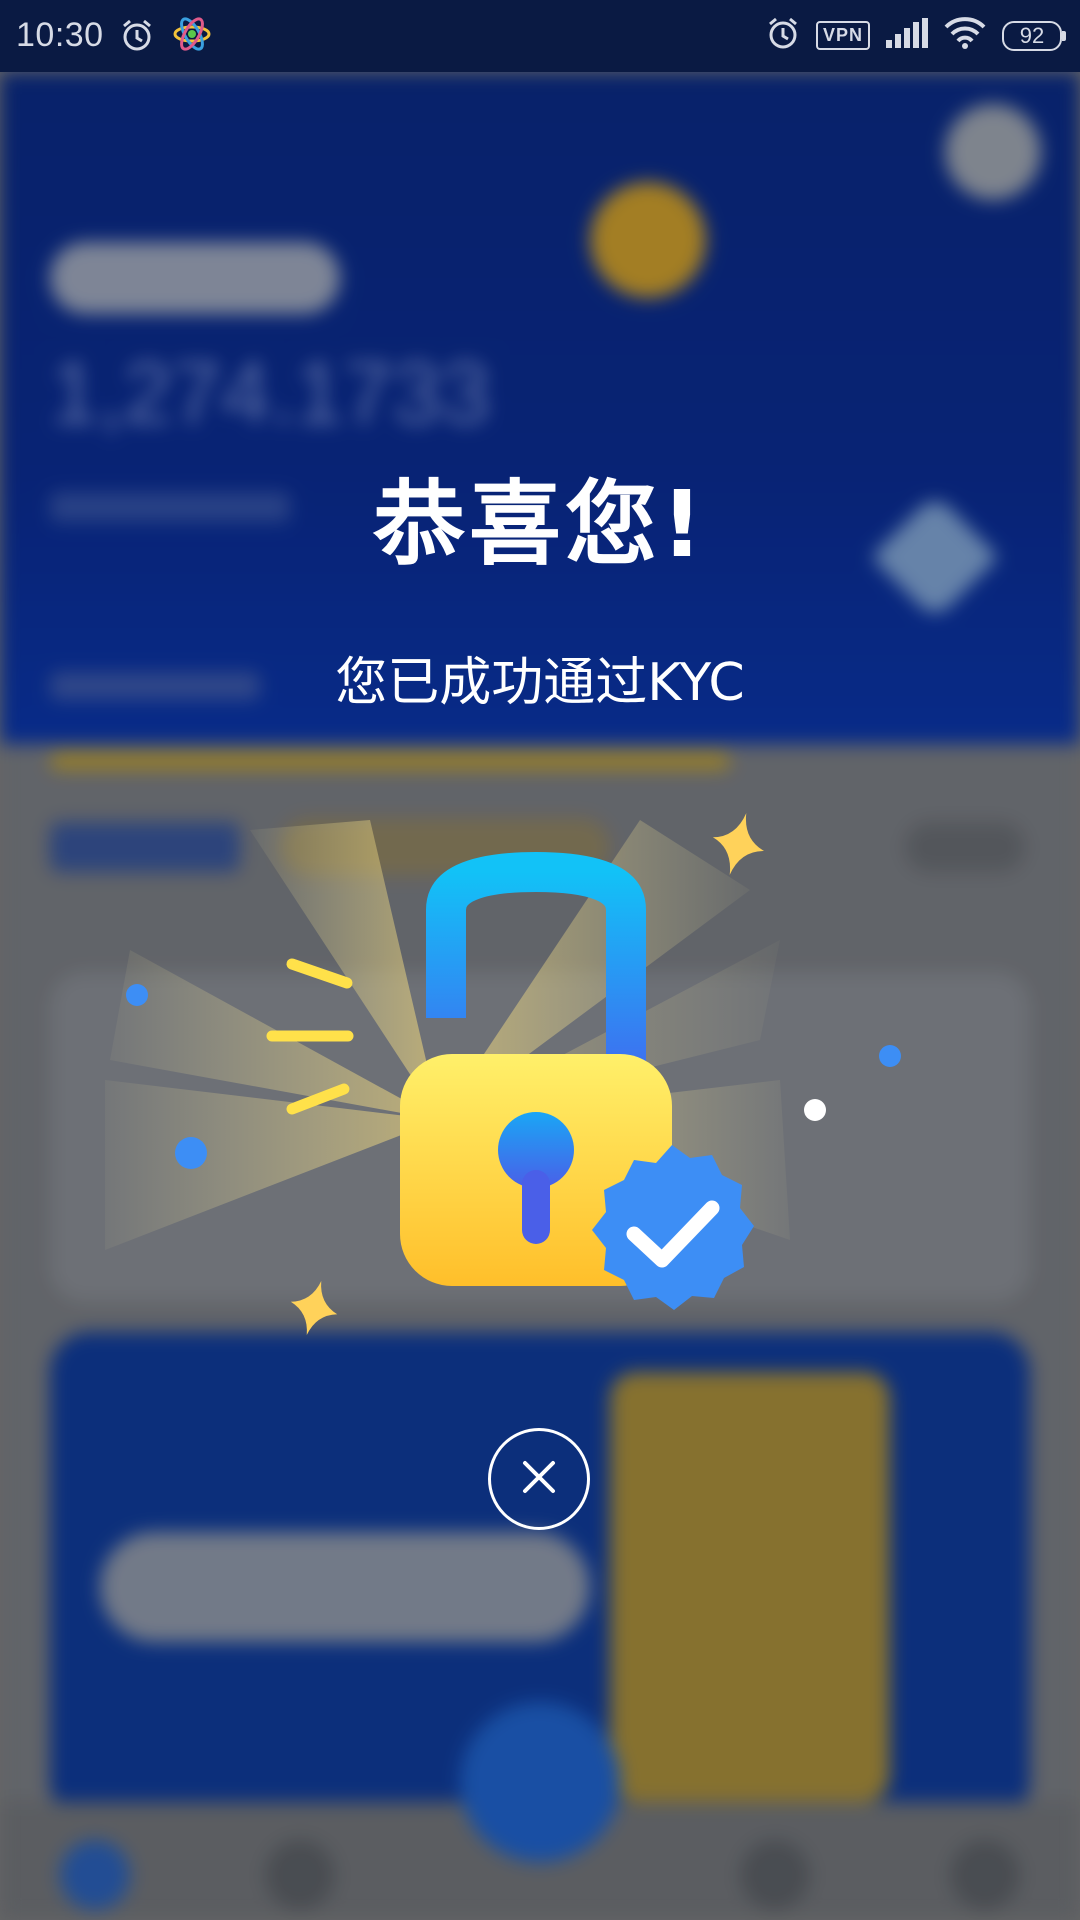 The height and width of the screenshot is (1920, 1080). What do you see at coordinates (965, 35) in the screenshot?
I see `wifi-icon` at bounding box center [965, 35].